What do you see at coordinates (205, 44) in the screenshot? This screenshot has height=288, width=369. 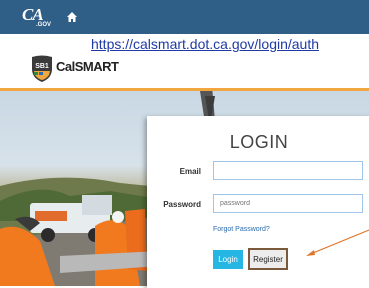 I see `url-annotation: https://calsmart.dot.ca.gov/login/auth` at bounding box center [205, 44].